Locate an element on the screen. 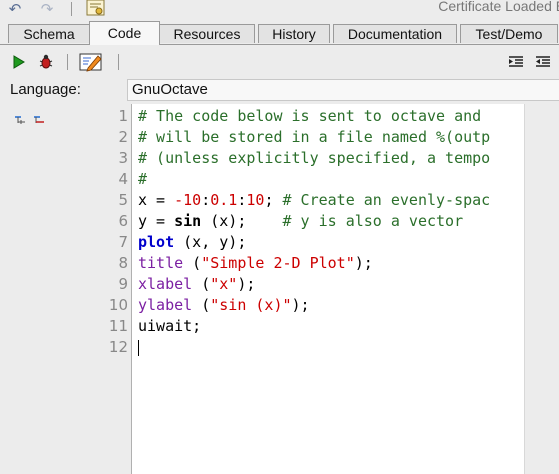 This screenshot has width=559, height=474. tab-test-demo: Test/Demo is located at coordinates (509, 33).